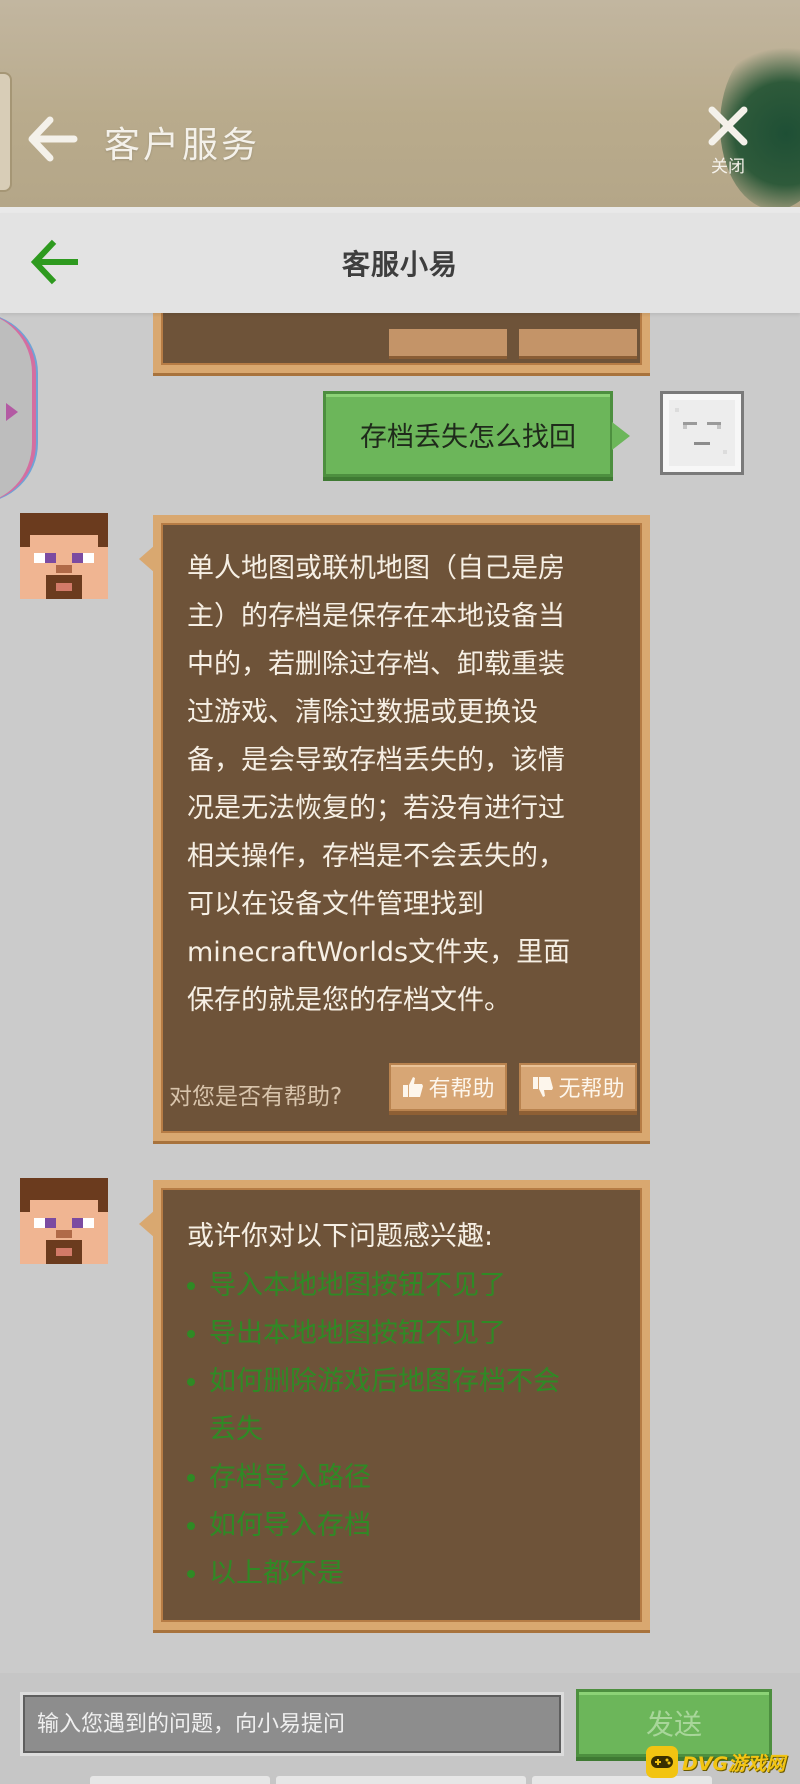 This screenshot has height=1784, width=800. I want to click on side-panel-edge, so click(6, 132).